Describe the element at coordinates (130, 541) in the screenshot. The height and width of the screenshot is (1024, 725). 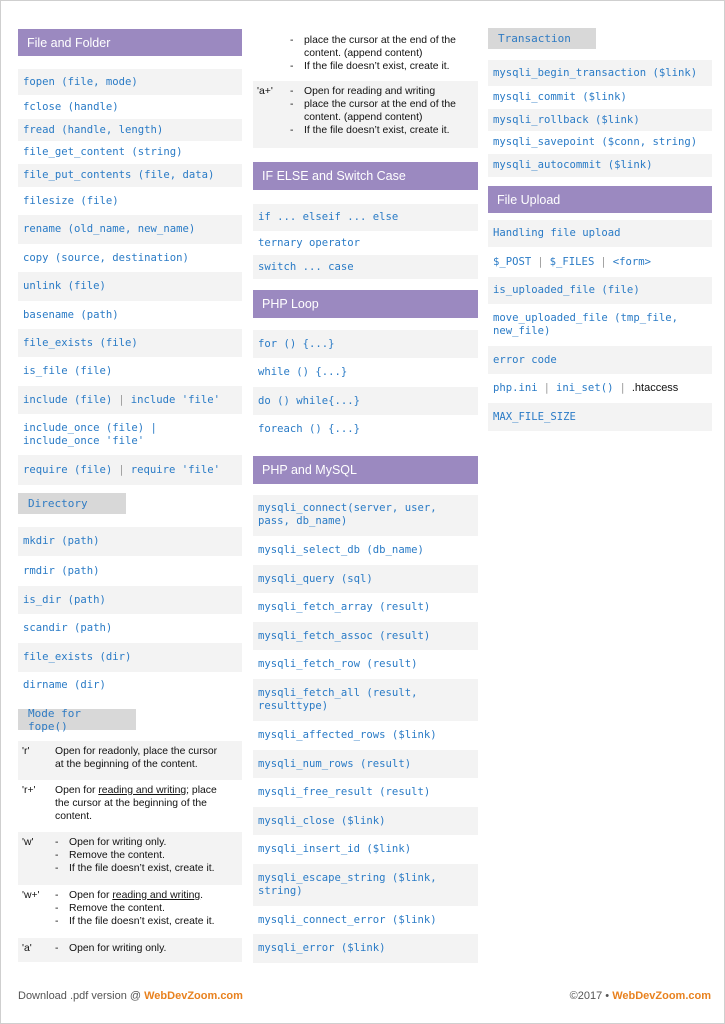
I see `list-item-mkdir: mkdir (path)` at that location.